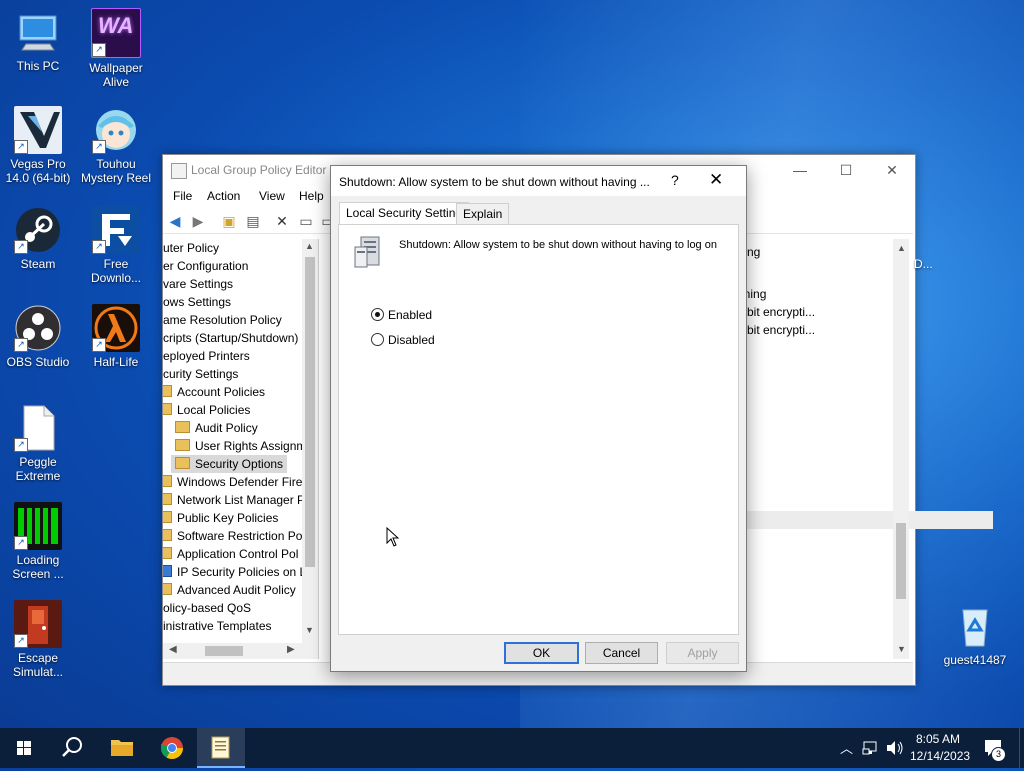 This screenshot has height=771, width=1024. I want to click on blank-file-icon: ↗, so click(38, 428).